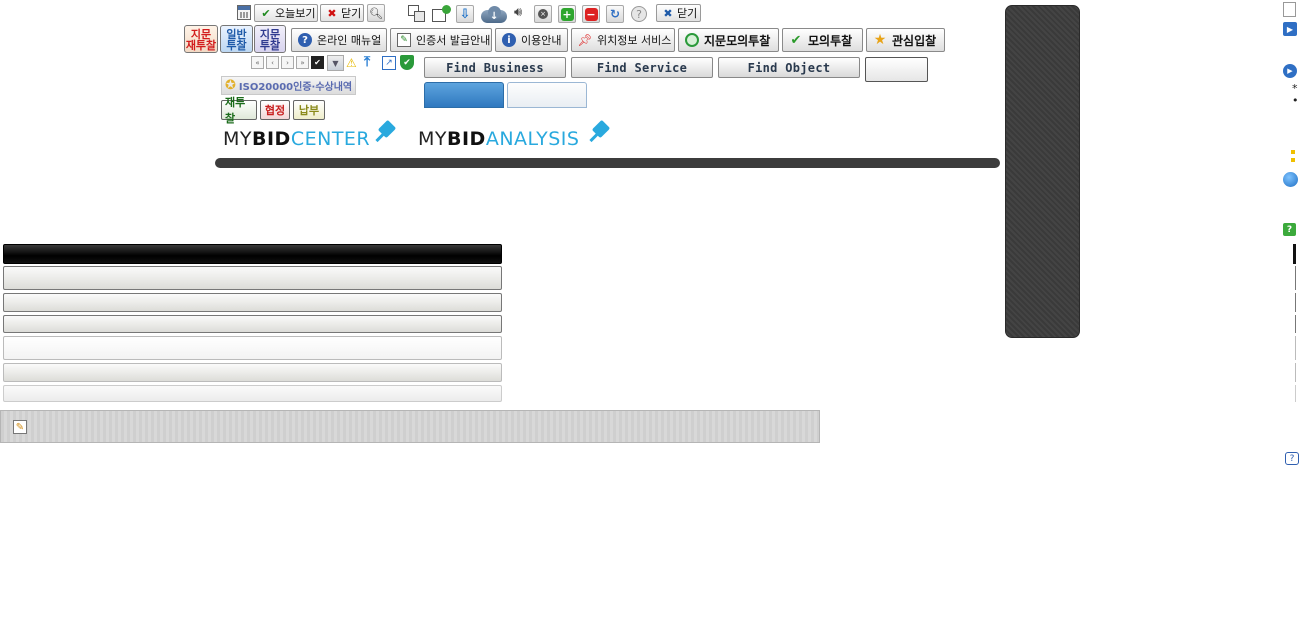  What do you see at coordinates (271, 139) in the screenshot?
I see `logo-center-bold: BID` at bounding box center [271, 139].